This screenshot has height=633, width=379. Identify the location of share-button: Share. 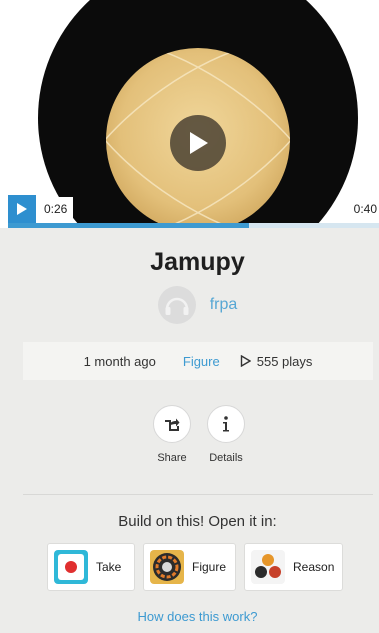
(172, 434).